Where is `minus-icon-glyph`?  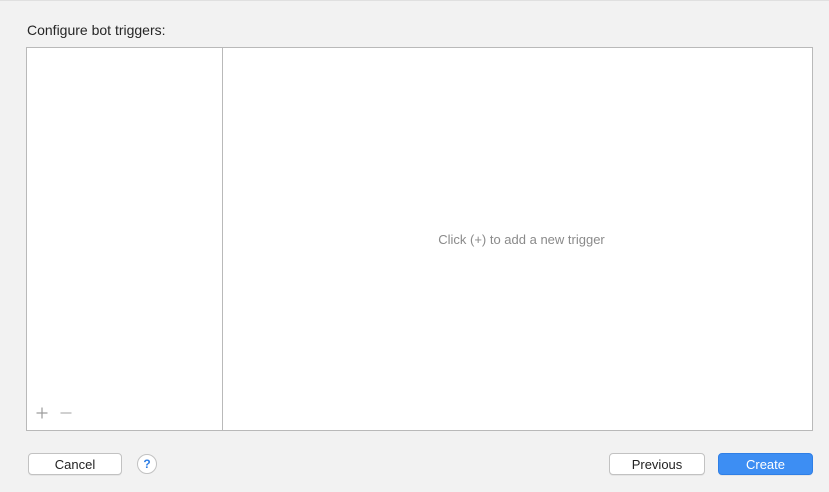 minus-icon-glyph is located at coordinates (66, 413).